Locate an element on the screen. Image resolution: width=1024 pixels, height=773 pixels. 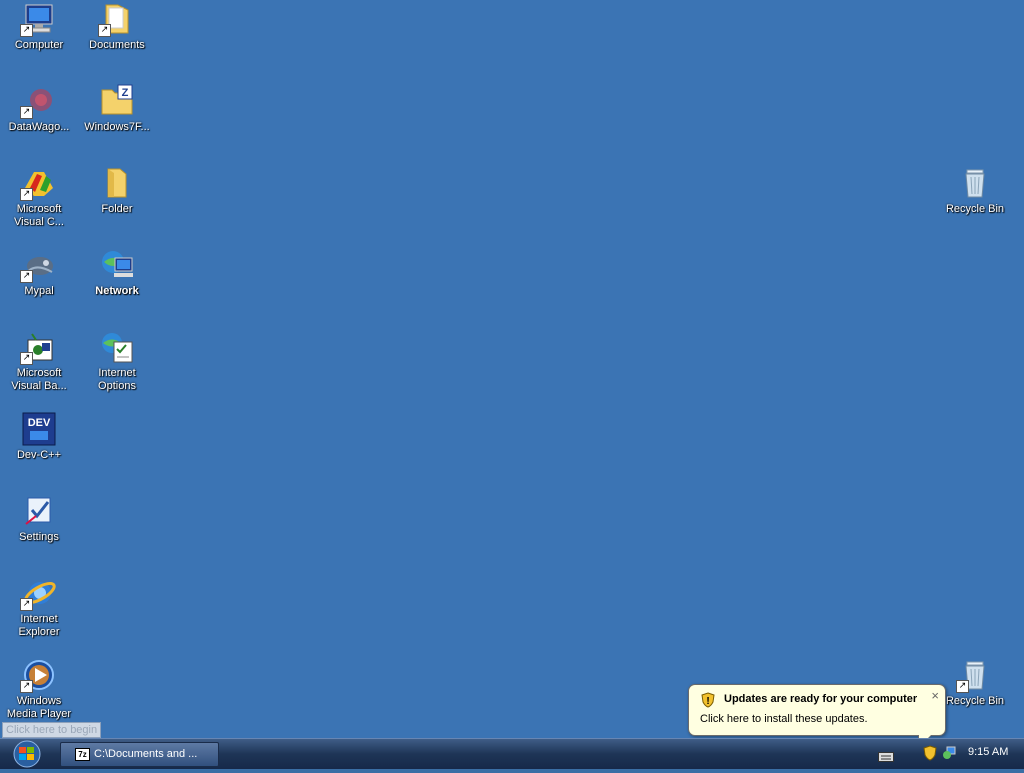
desktop-icon-network: Network is located at coordinates (117, 273).